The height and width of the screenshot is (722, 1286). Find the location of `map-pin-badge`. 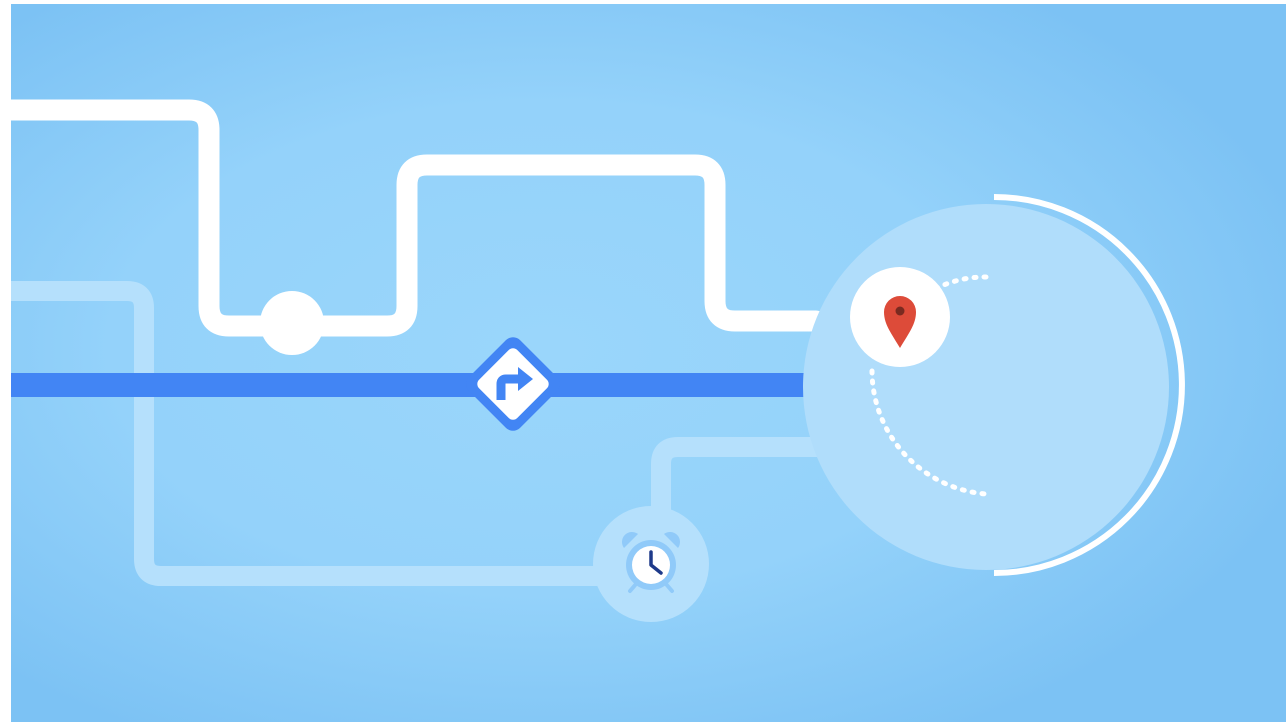

map-pin-badge is located at coordinates (900, 317).